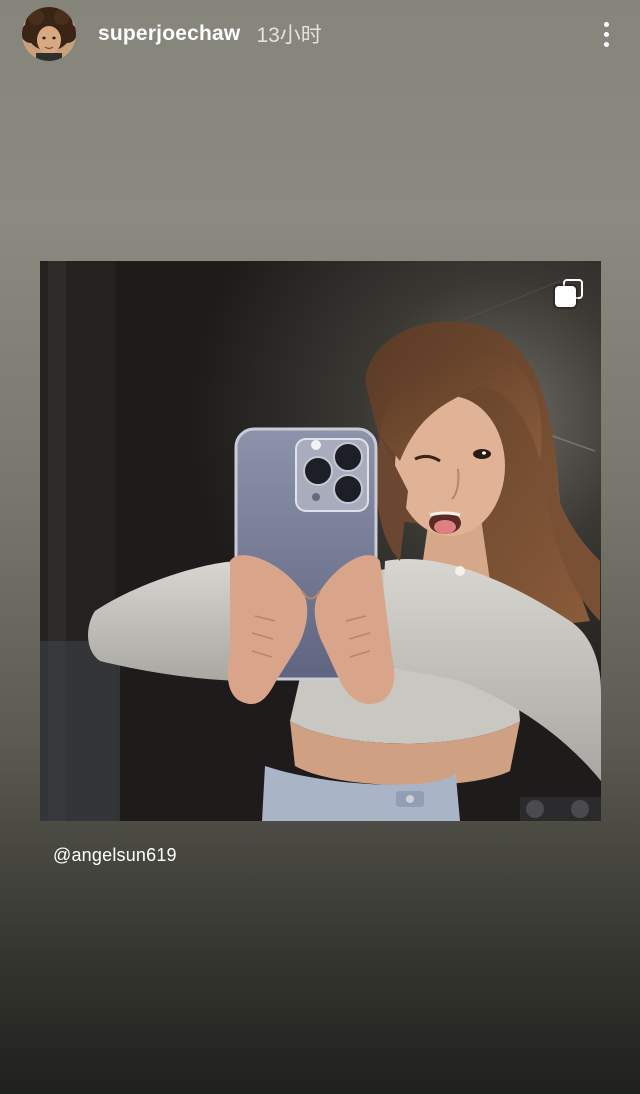 Image resolution: width=640 pixels, height=1094 pixels. Describe the element at coordinates (569, 293) in the screenshot. I see `multi-post-icon` at that location.